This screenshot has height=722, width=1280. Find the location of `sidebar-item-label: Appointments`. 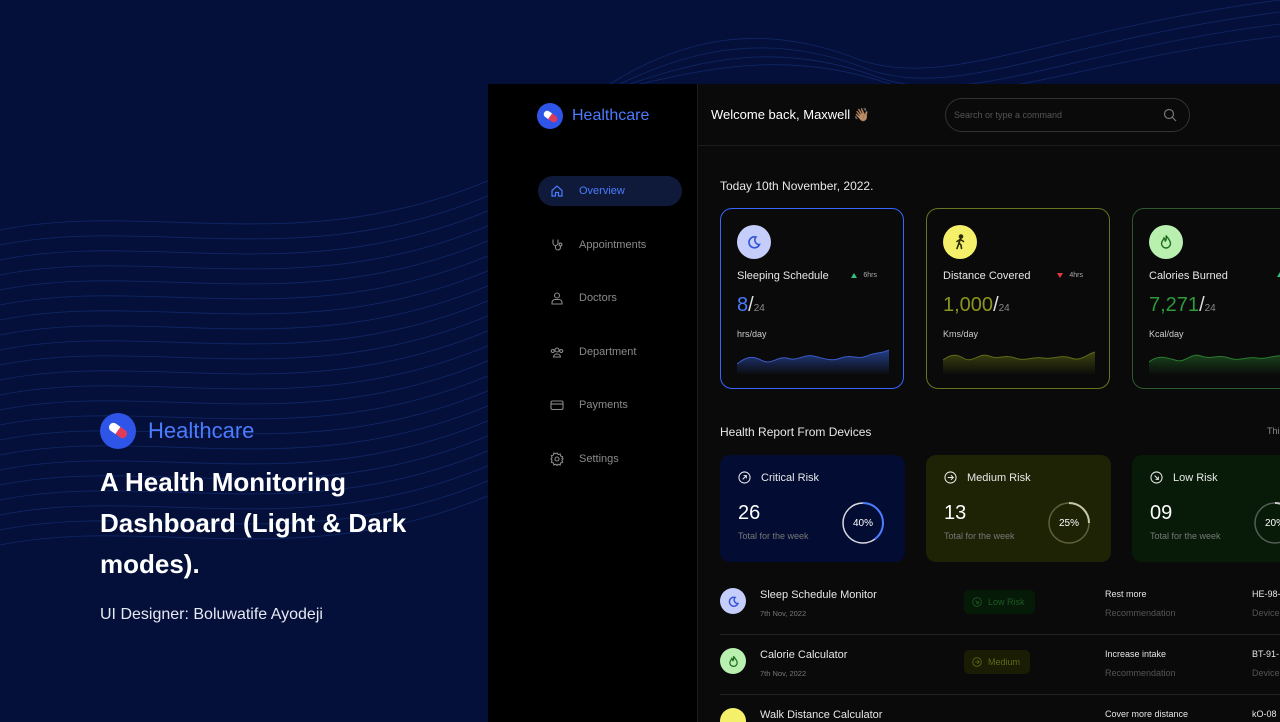

sidebar-item-label: Appointments is located at coordinates (613, 244).